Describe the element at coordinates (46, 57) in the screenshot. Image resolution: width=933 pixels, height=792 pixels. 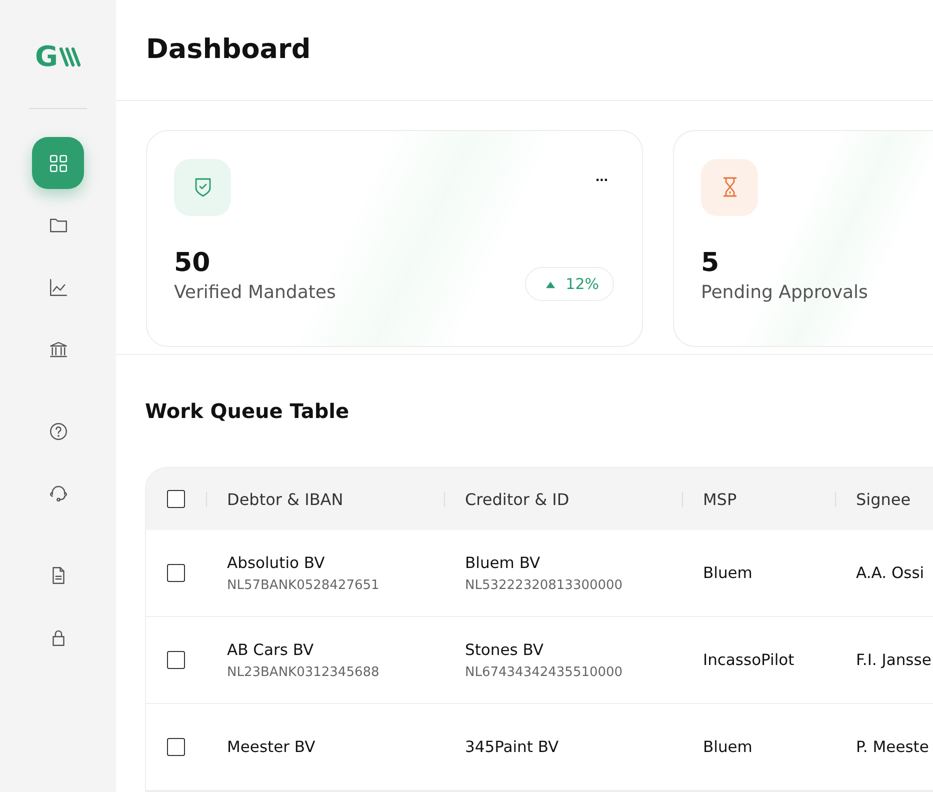
I see `logo-letter: G` at that location.